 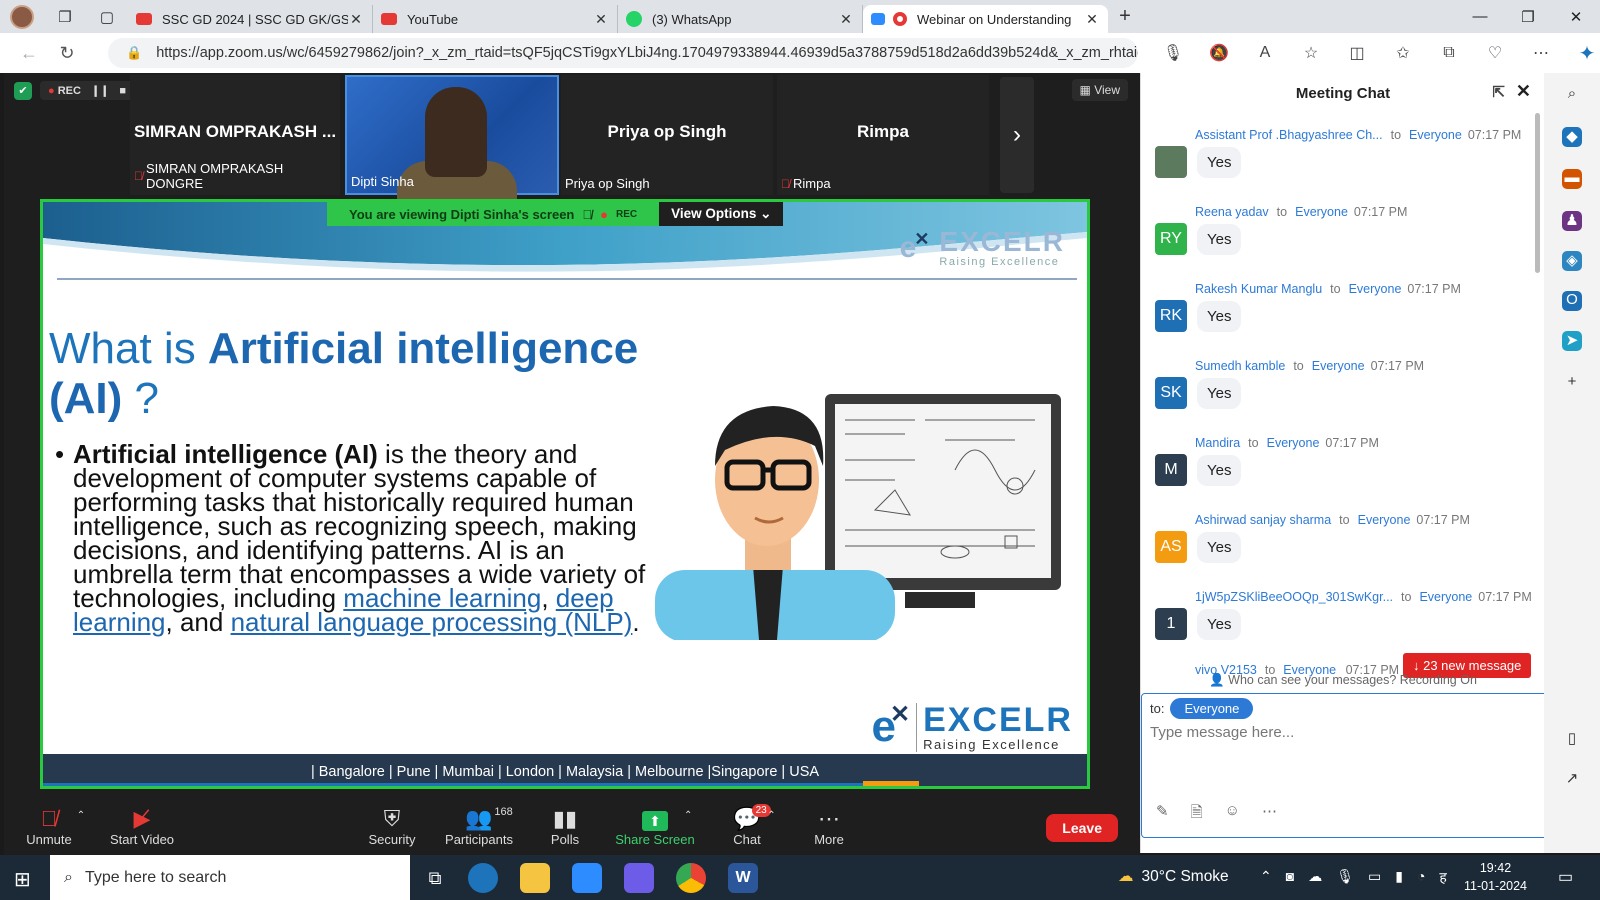 What do you see at coordinates (1498, 92) in the screenshot?
I see `pop-out-icon: ⇱` at bounding box center [1498, 92].